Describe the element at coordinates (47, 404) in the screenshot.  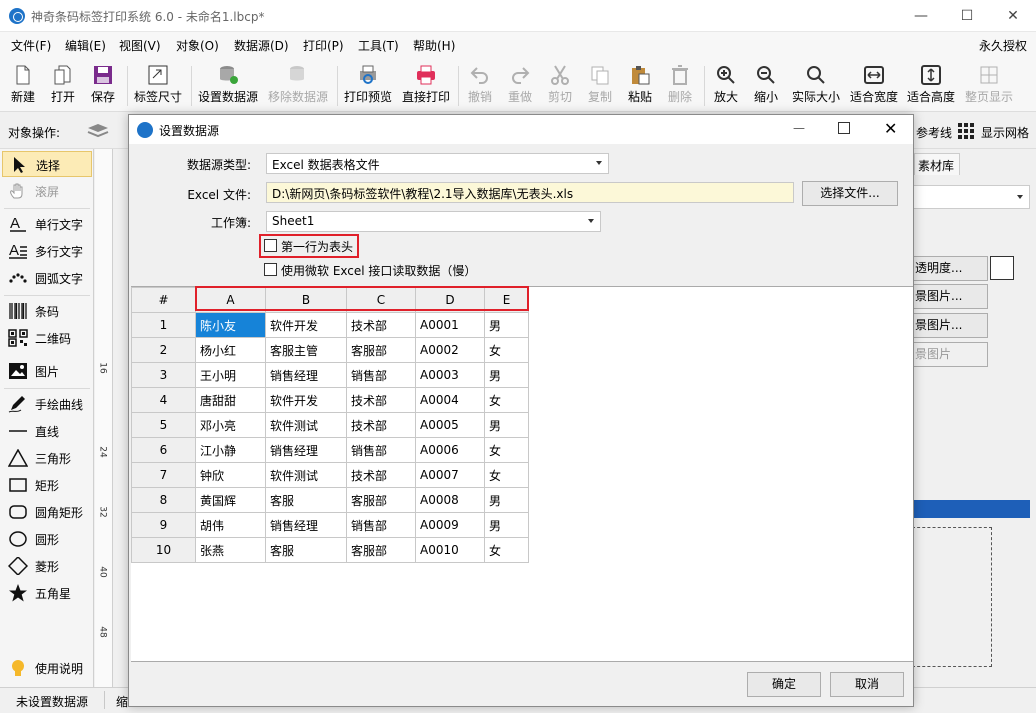
I see `tool-freehand: 手绘曲线` at that location.